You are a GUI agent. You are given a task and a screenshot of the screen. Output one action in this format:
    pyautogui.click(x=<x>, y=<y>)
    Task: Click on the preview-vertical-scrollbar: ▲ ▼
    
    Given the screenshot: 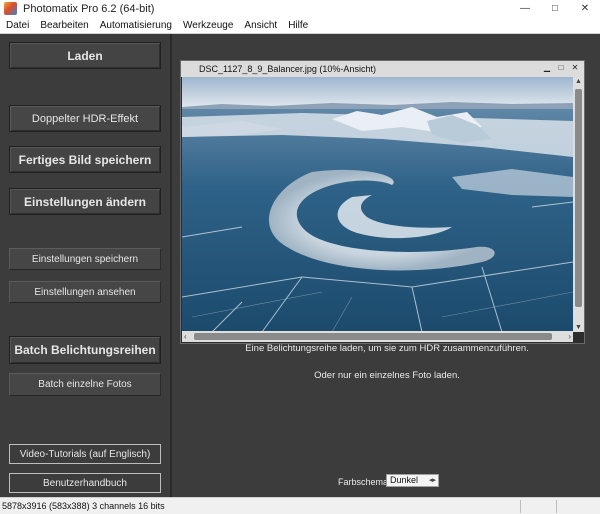 What is the action you would take?
    pyautogui.click(x=578, y=204)
    